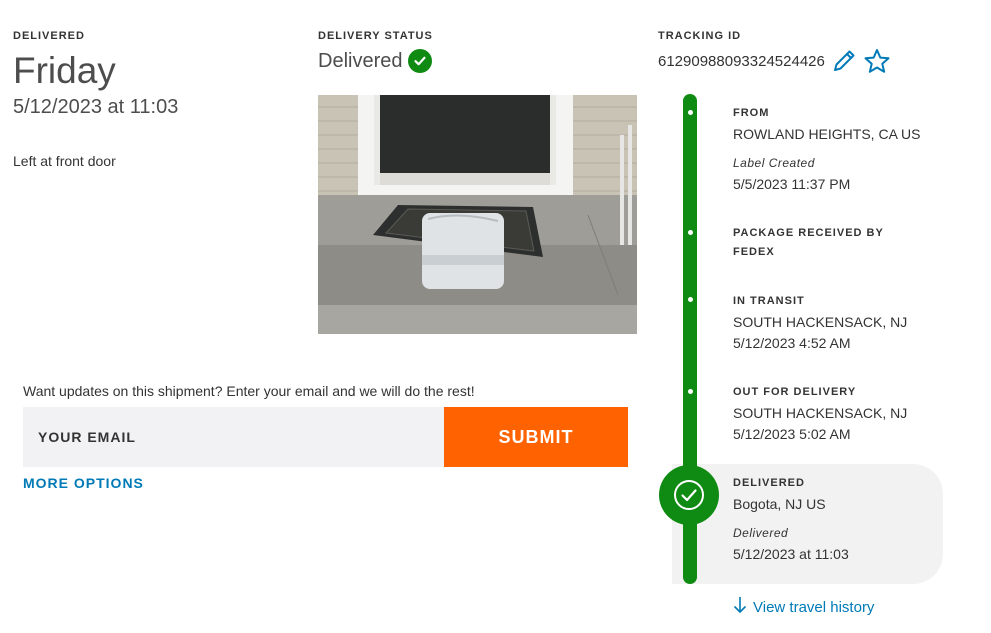 Image resolution: width=991 pixels, height=633 pixels. I want to click on proof-of-delivery-photo, so click(477, 214).